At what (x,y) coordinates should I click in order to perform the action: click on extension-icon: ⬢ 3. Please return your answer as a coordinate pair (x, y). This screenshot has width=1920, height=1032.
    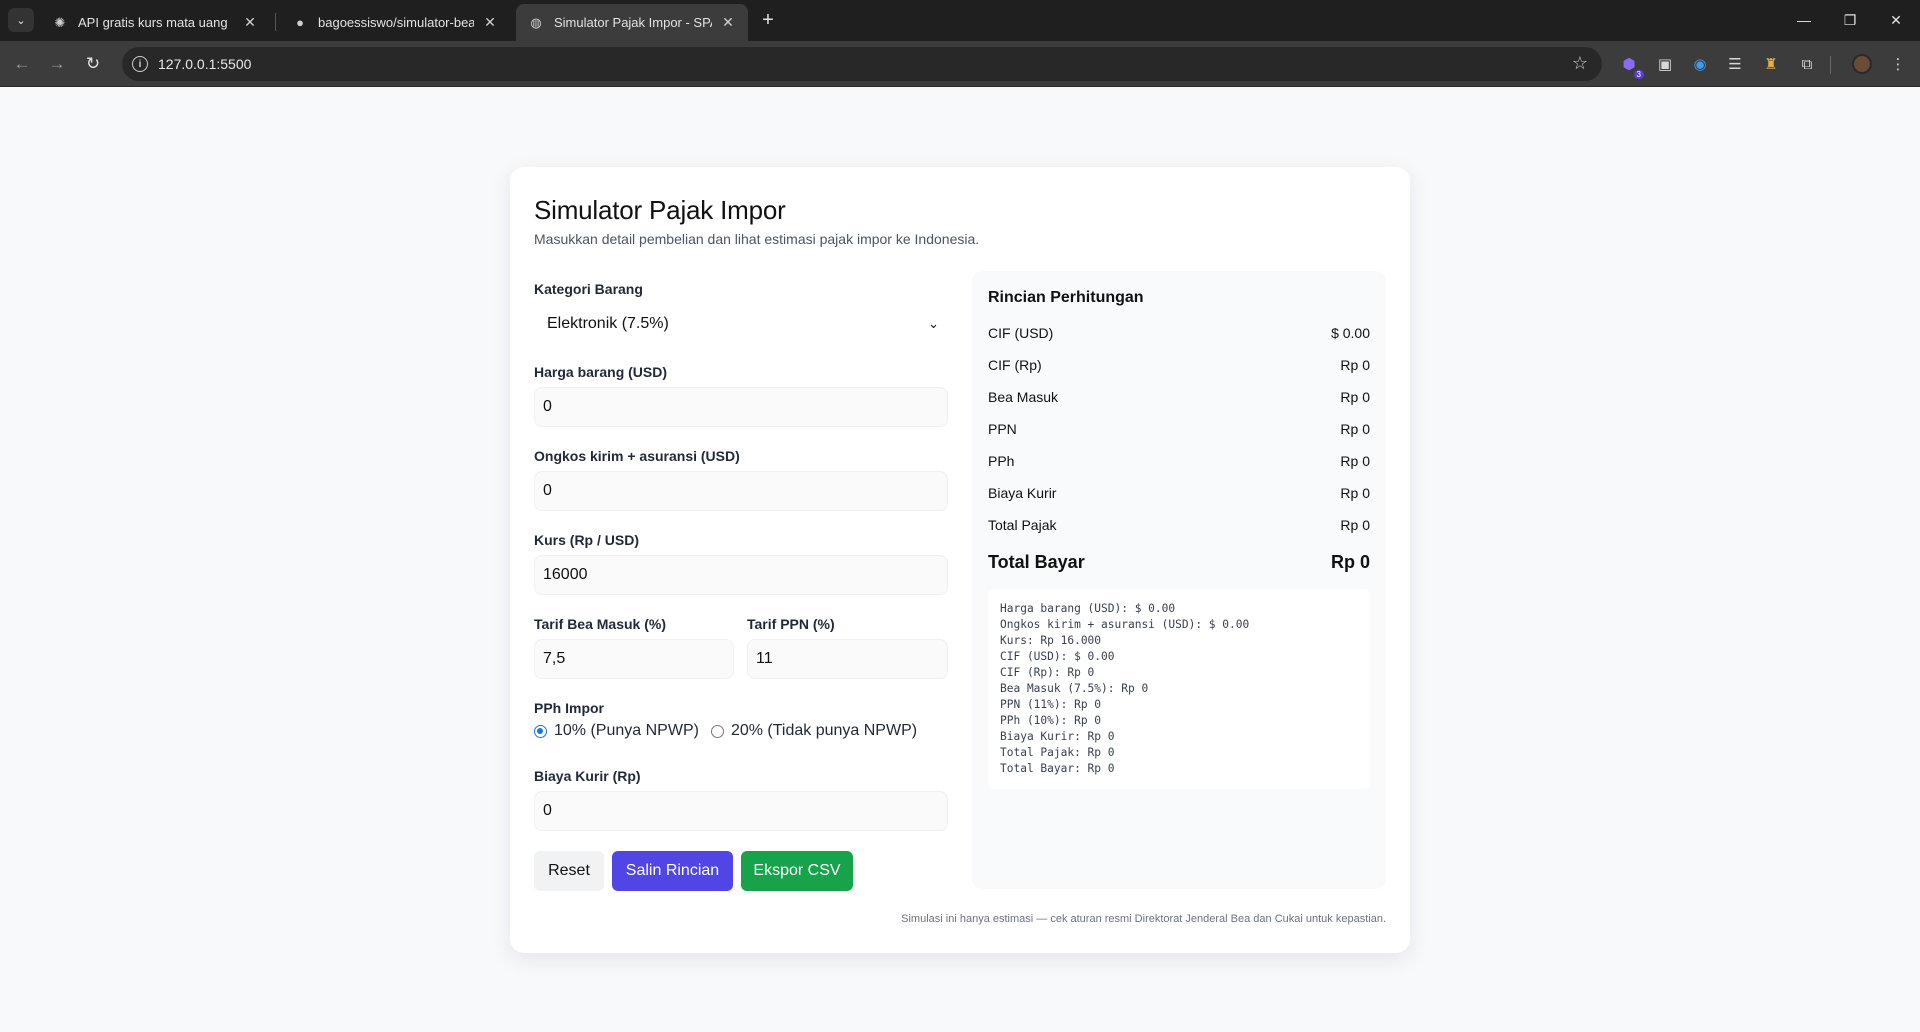
    Looking at the image, I should click on (1631, 66).